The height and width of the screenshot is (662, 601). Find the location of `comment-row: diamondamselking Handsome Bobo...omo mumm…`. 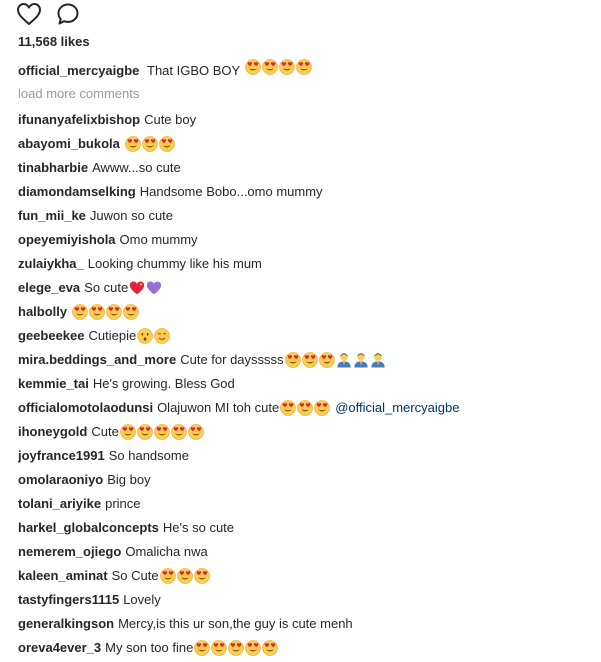

comment-row: diamondamselking Handsome Bobo...omo mumm… is located at coordinates (305, 192).